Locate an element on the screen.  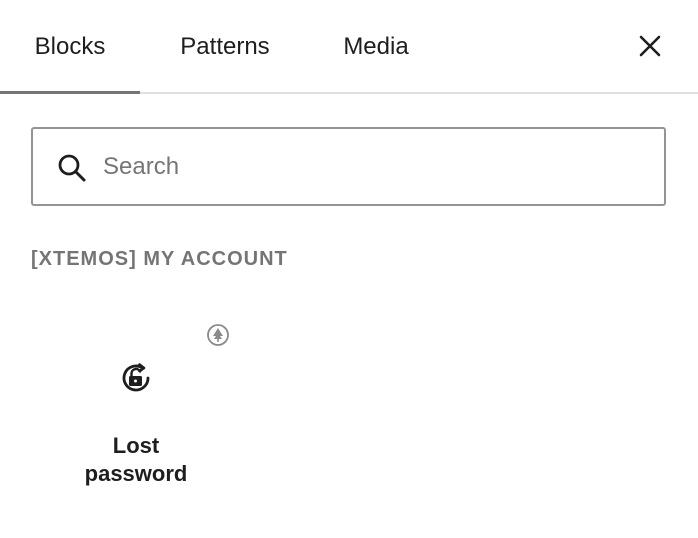
tab-media-label: Media is located at coordinates (376, 46).